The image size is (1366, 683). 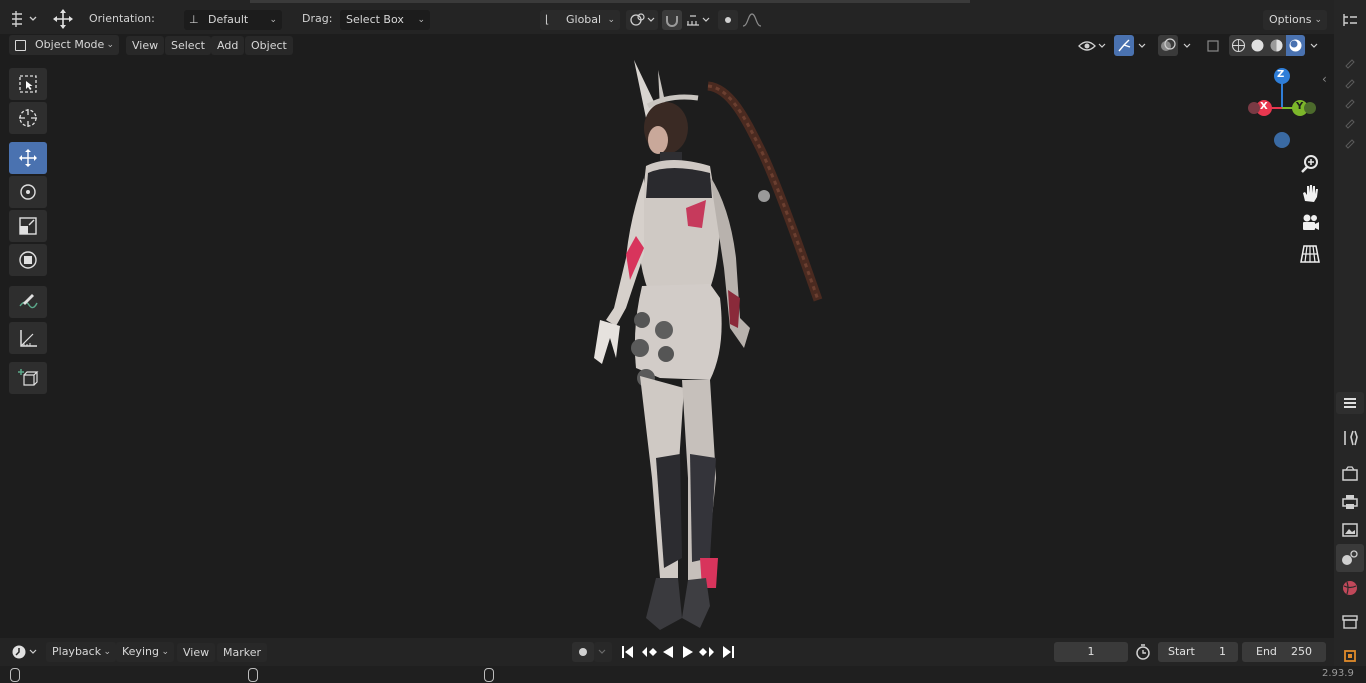 I want to click on tab-output, so click(x=1350, y=502).